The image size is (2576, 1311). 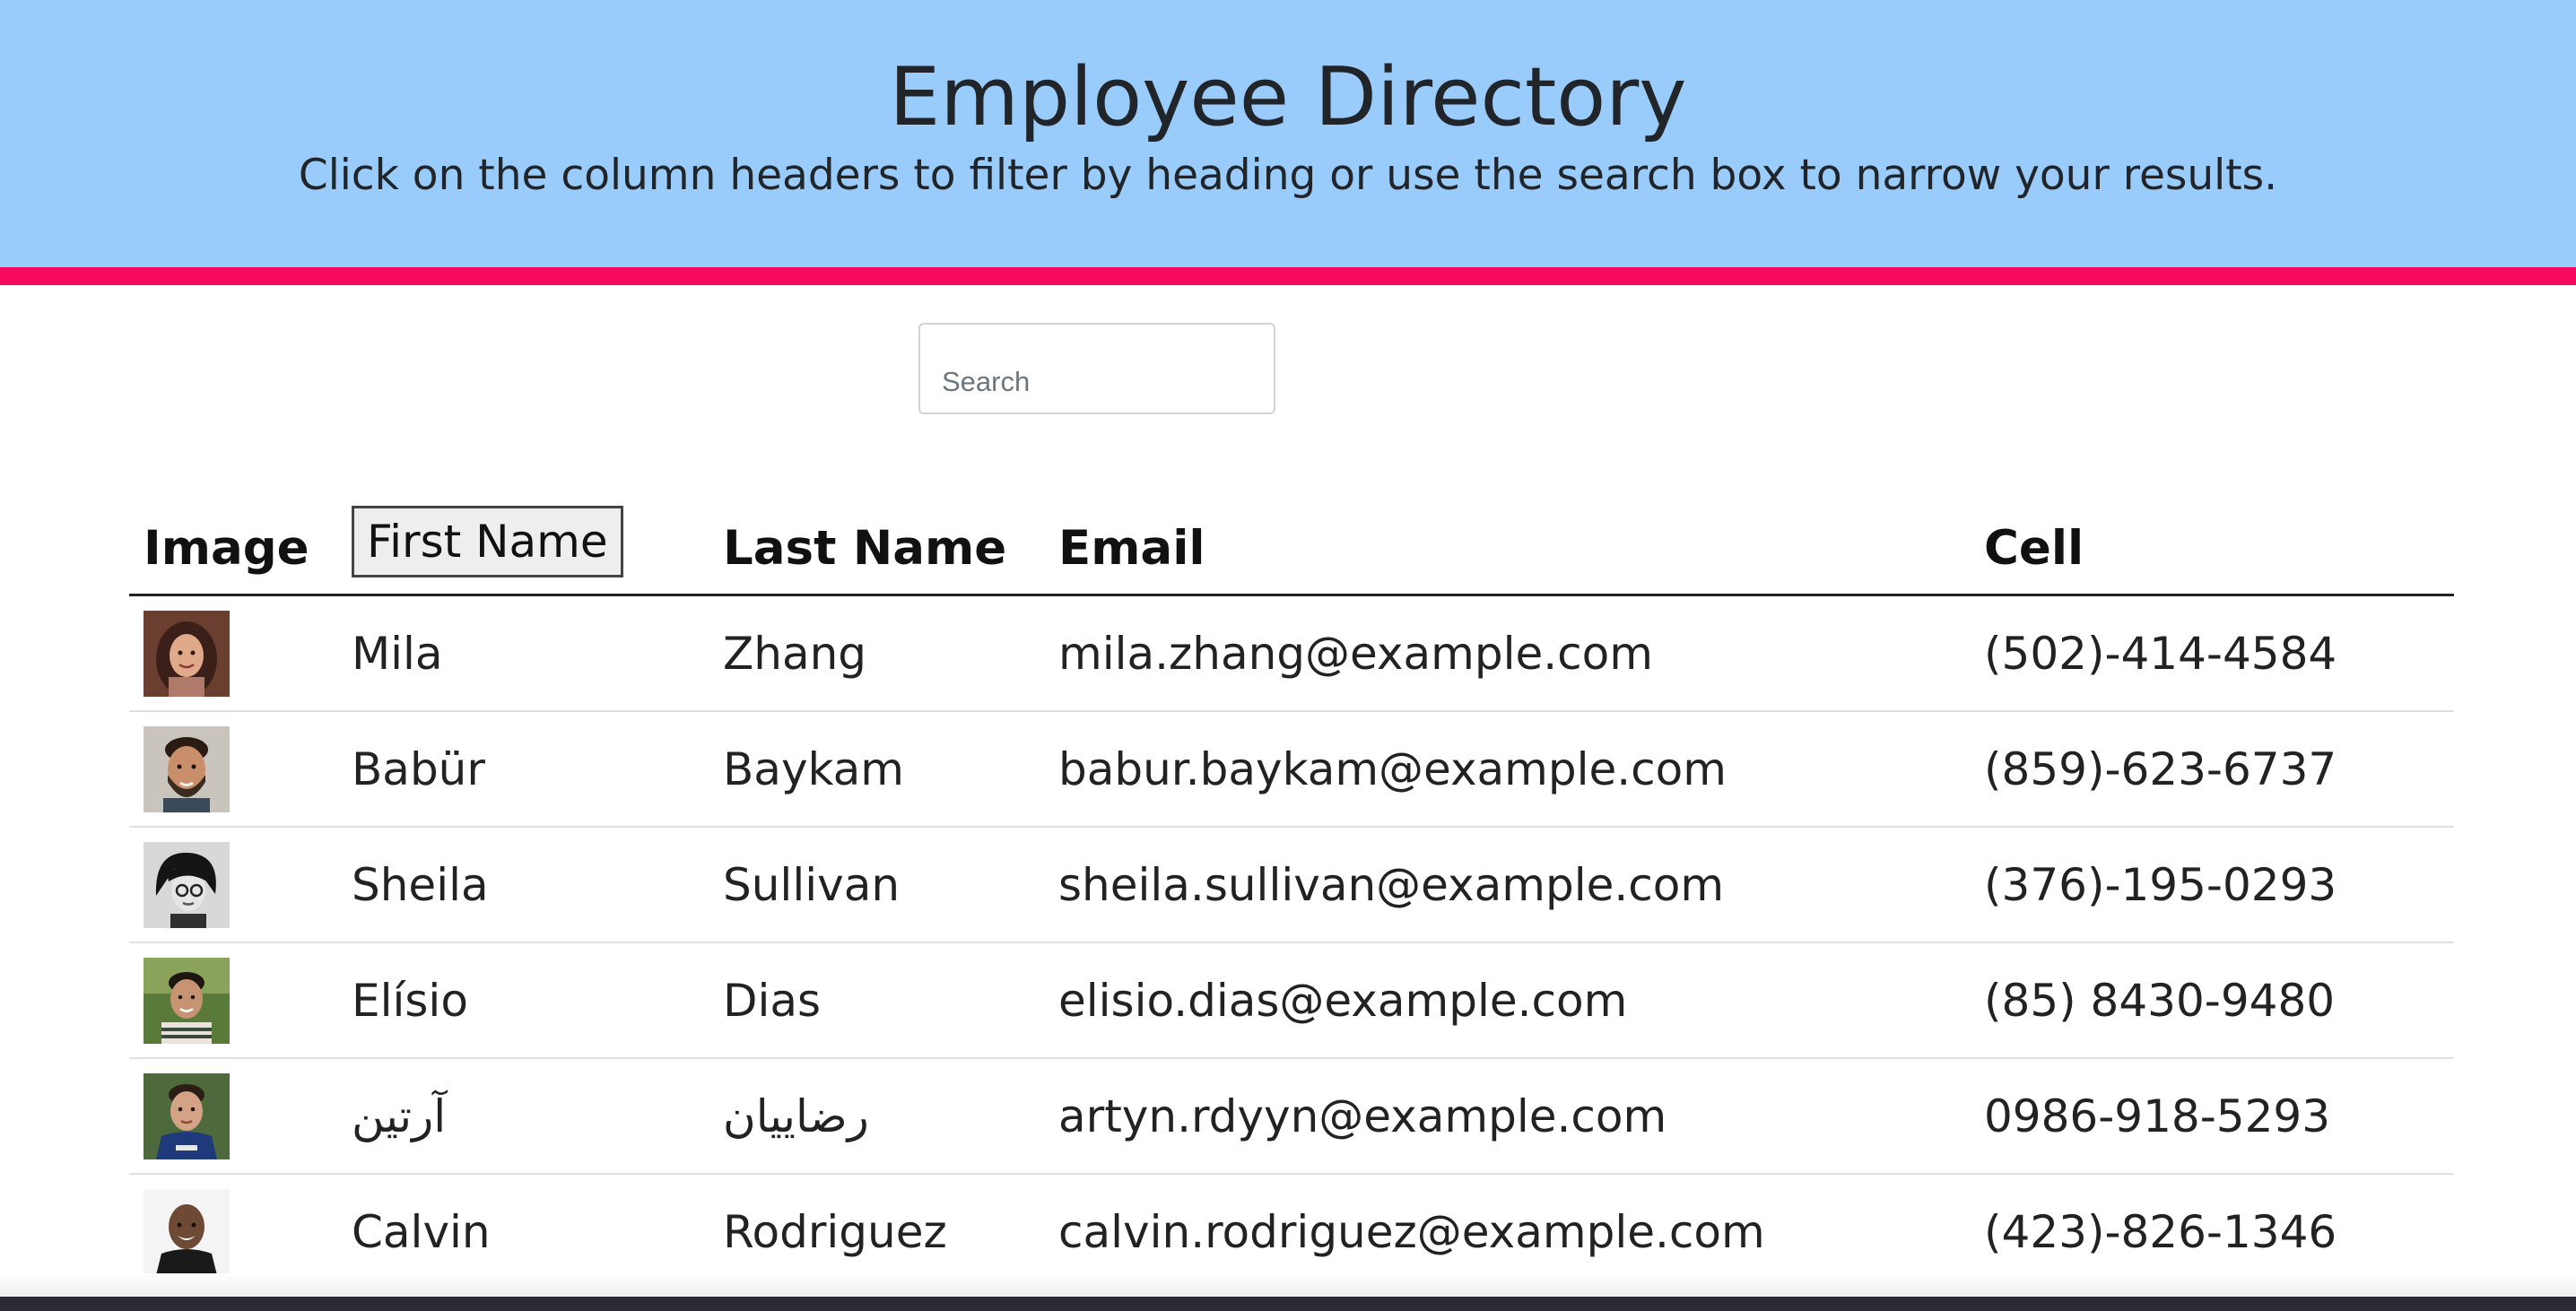 I want to click on last-name-cell: Zhang, so click(x=876, y=653).